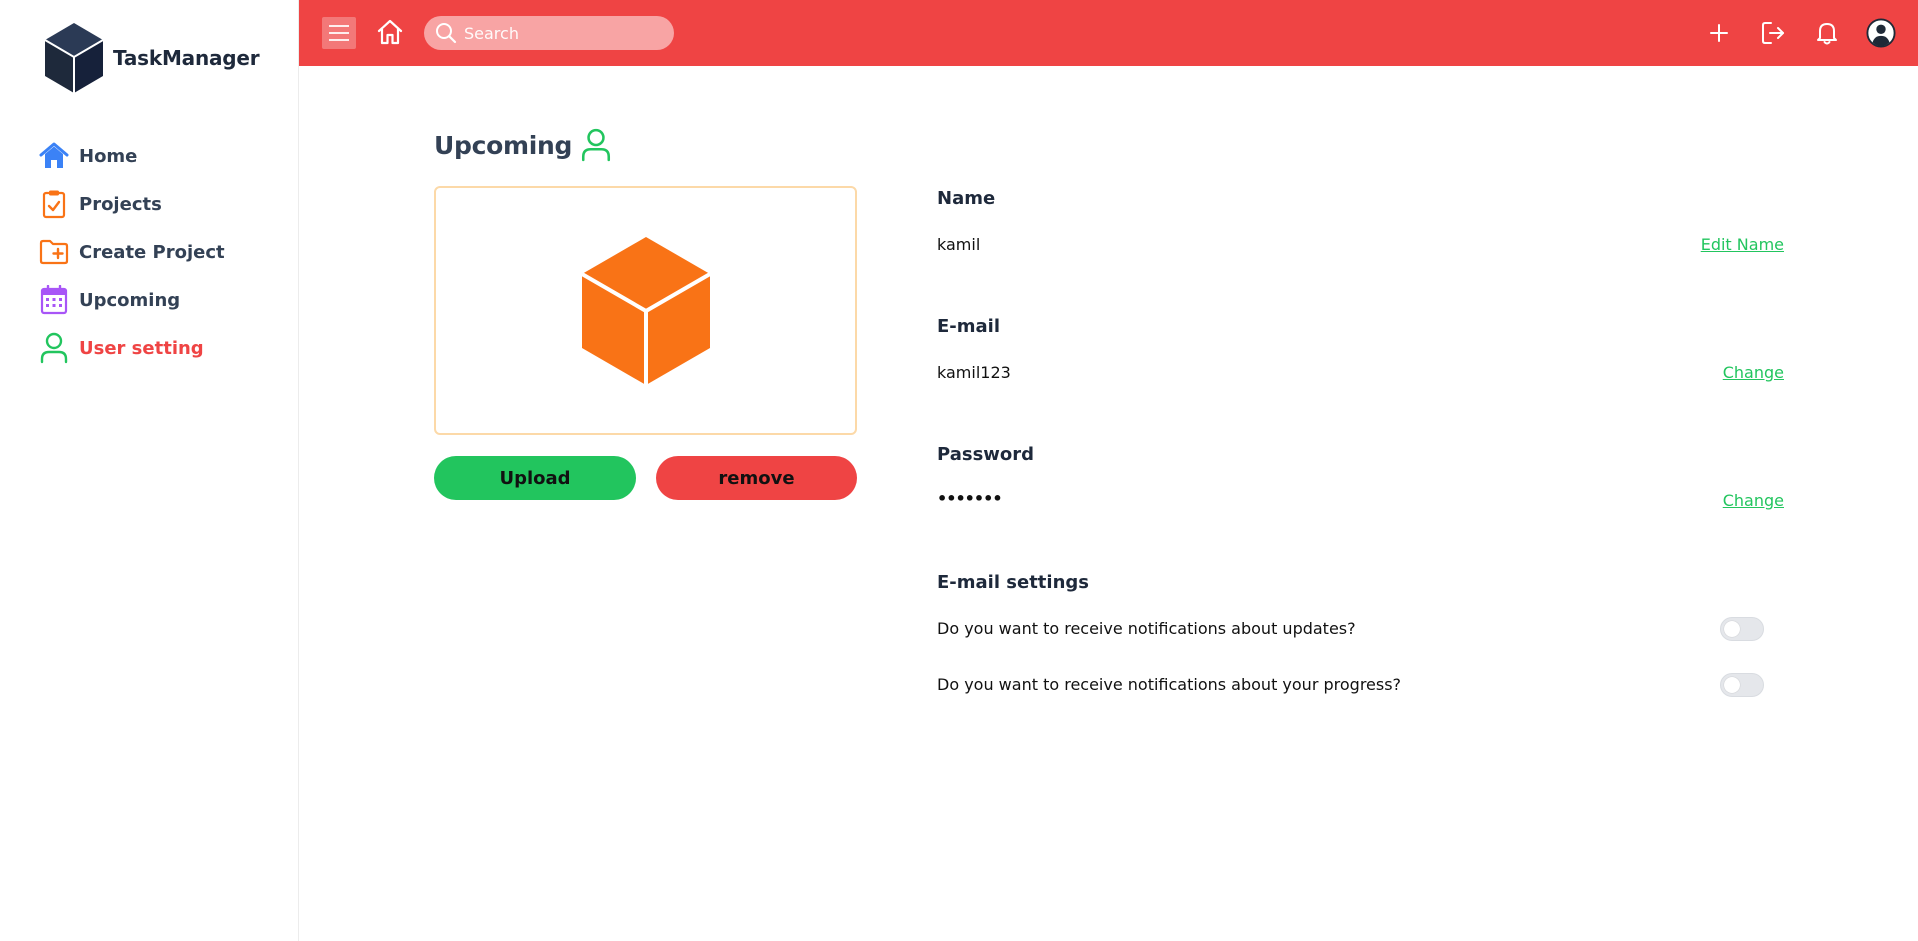  I want to click on brand: TaskManager, so click(151, 58).